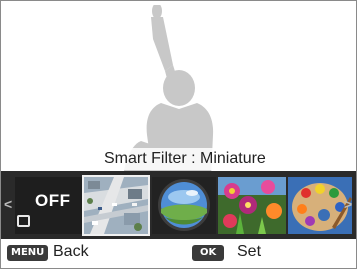  What do you see at coordinates (53, 200) in the screenshot?
I see `filter-off-label: OFF` at bounding box center [53, 200].